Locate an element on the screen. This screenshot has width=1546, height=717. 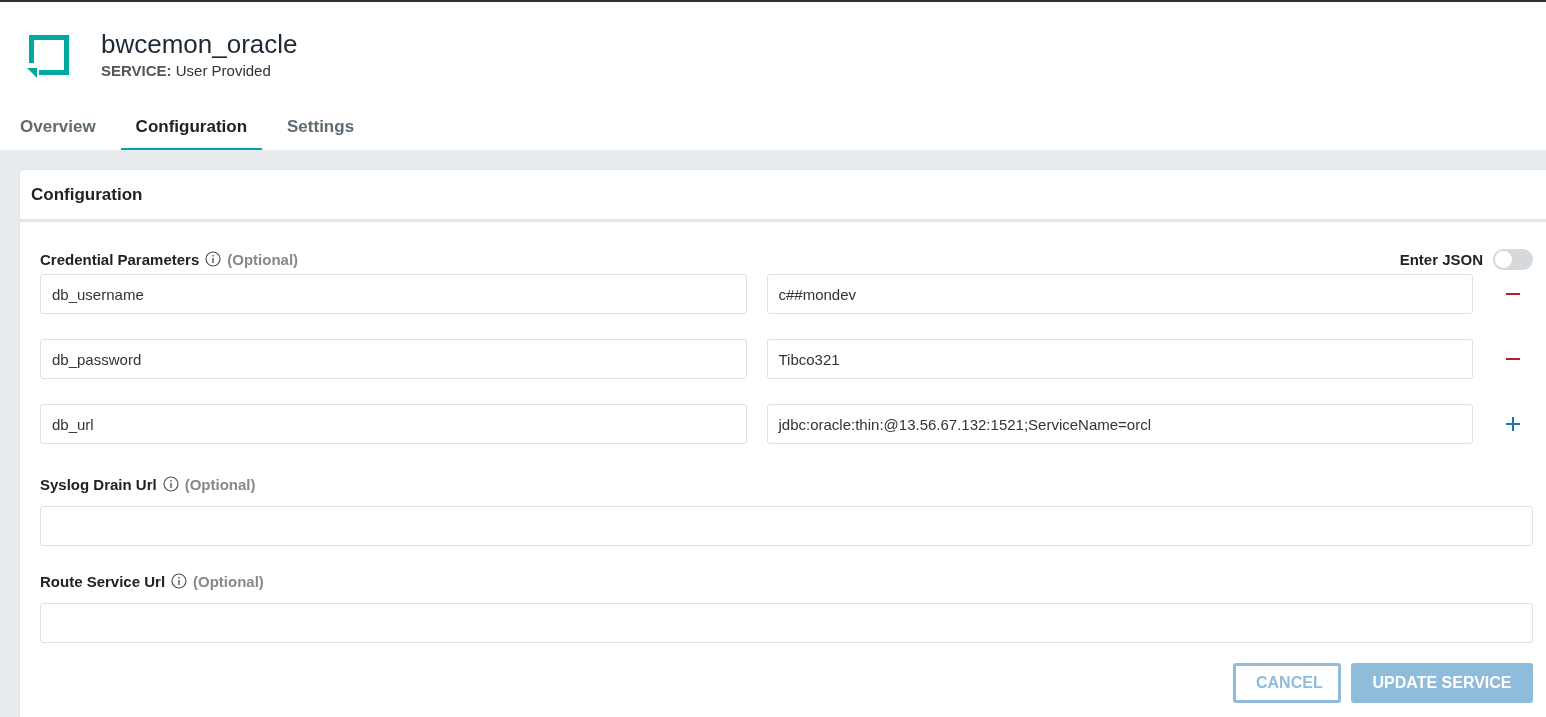
service-title: bwcemon_oracle is located at coordinates (199, 44).